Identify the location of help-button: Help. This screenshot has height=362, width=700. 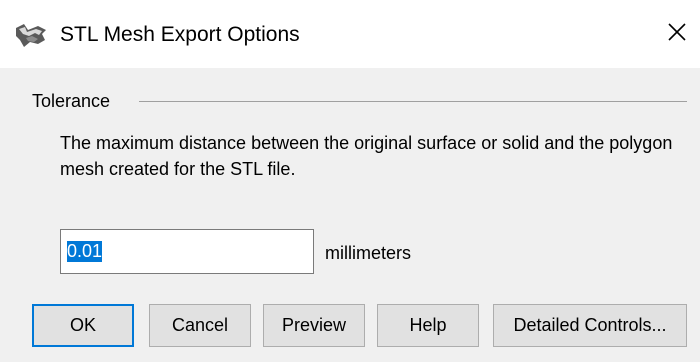
(428, 325).